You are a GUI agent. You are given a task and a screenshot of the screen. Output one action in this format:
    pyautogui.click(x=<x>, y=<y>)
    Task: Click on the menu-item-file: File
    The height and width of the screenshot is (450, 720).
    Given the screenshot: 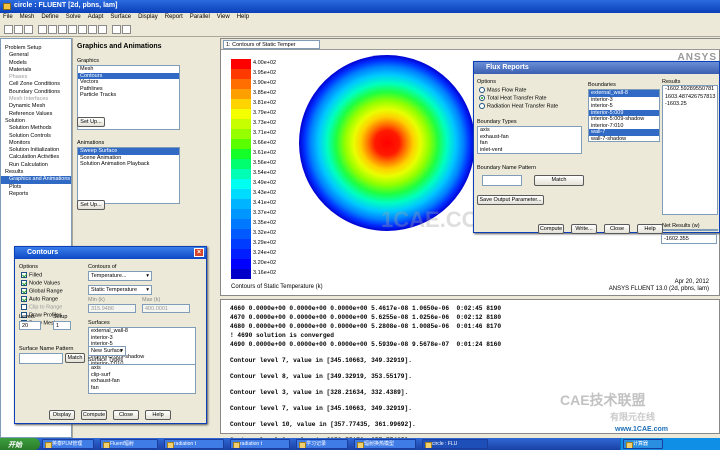 What is the action you would take?
    pyautogui.click(x=8, y=17)
    